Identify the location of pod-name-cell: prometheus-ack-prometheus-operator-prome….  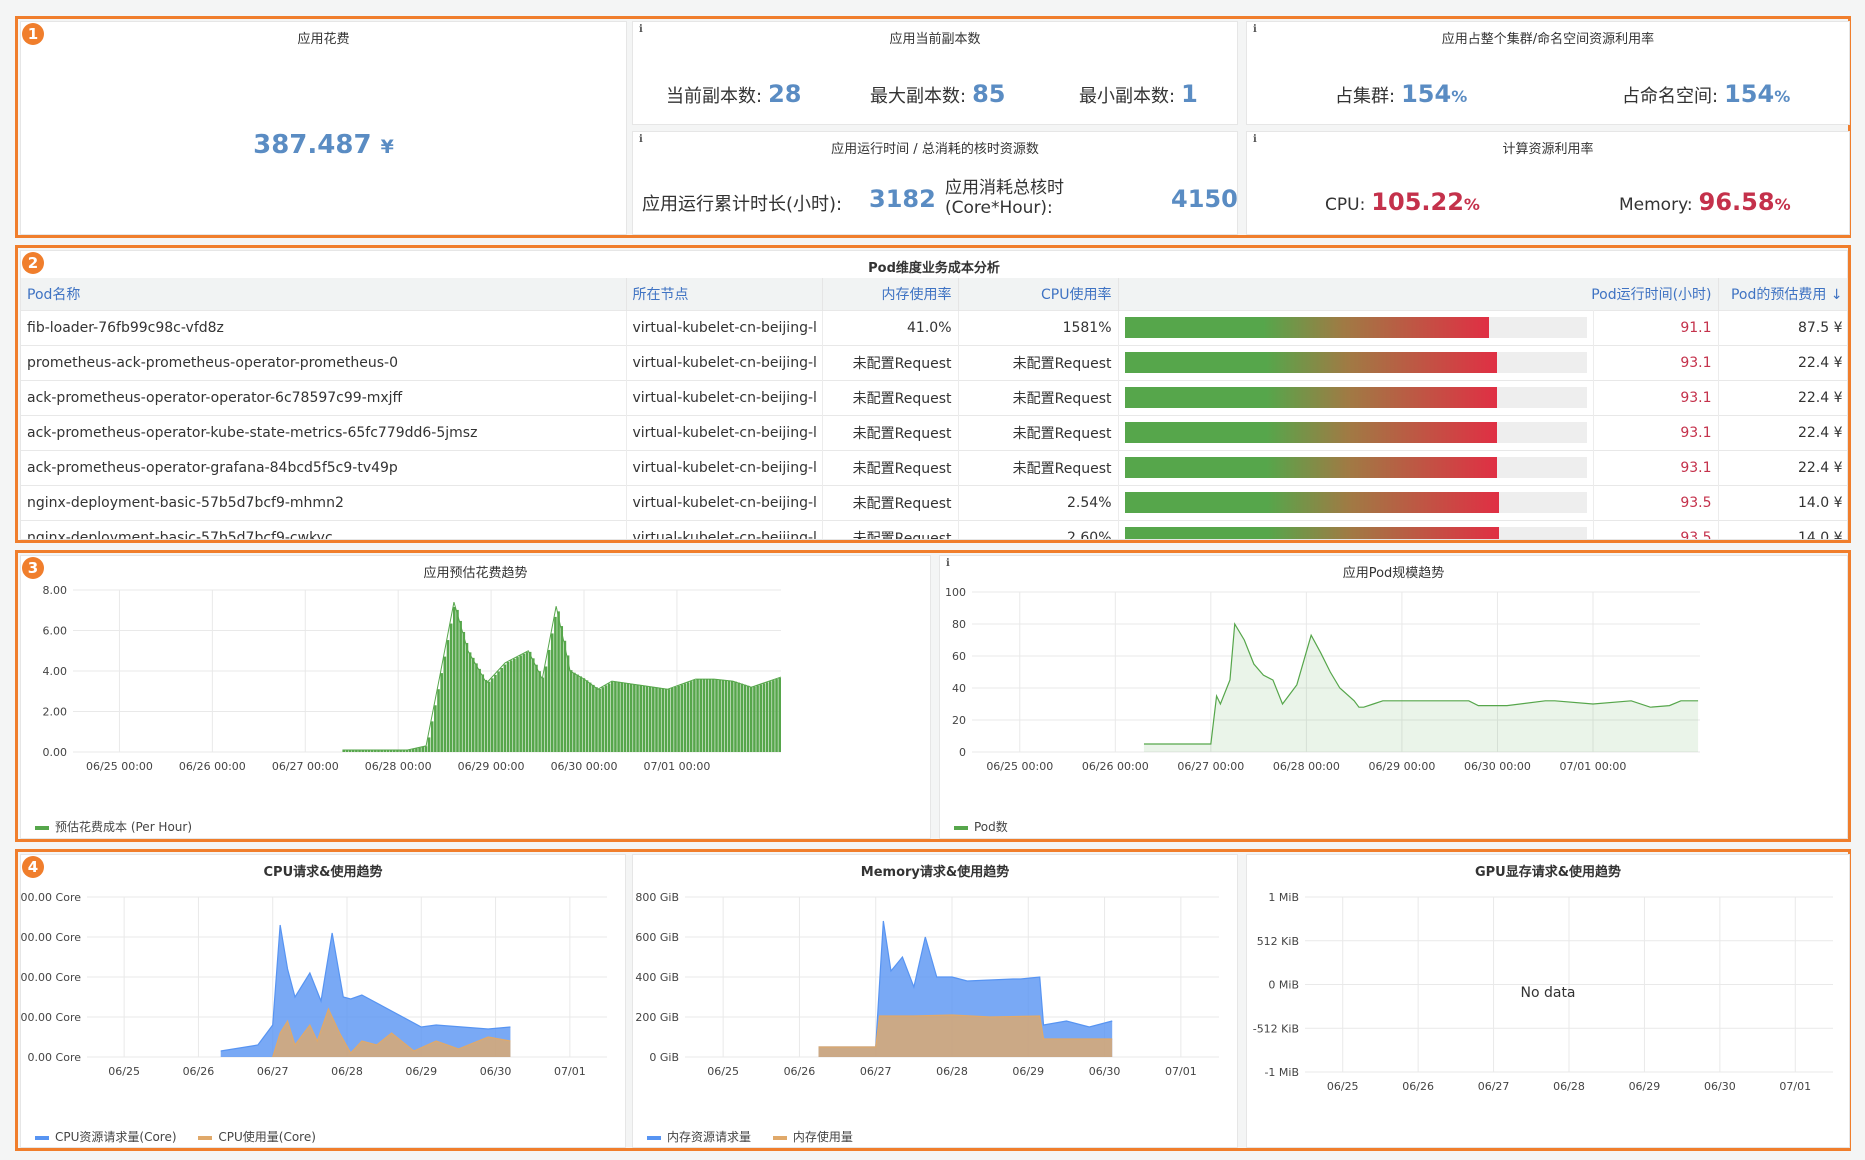
(324, 362).